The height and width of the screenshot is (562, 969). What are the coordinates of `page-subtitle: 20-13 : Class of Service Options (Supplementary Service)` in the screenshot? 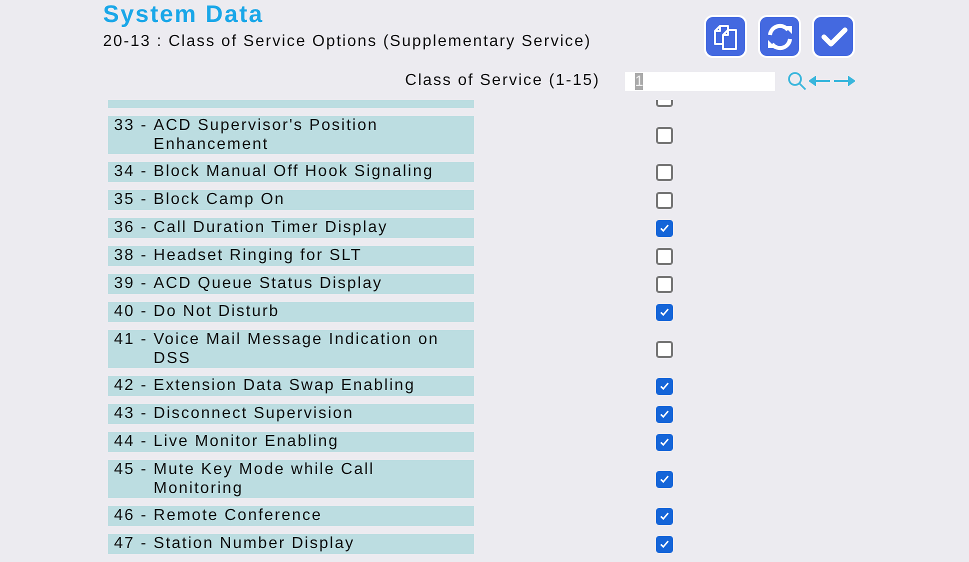 It's located at (347, 42).